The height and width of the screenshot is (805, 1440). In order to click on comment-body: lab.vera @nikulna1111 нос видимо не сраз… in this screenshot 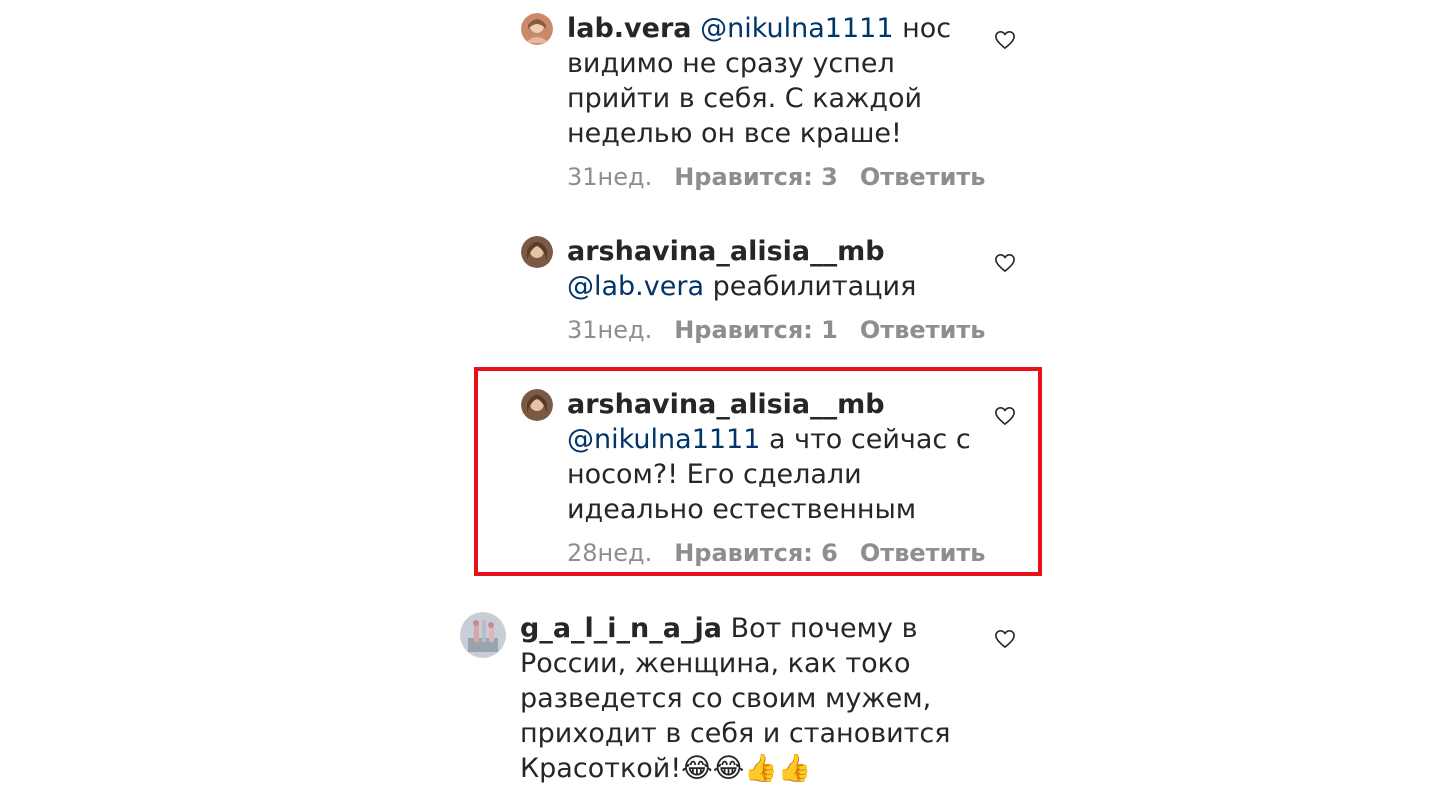, I will do `click(767, 81)`.